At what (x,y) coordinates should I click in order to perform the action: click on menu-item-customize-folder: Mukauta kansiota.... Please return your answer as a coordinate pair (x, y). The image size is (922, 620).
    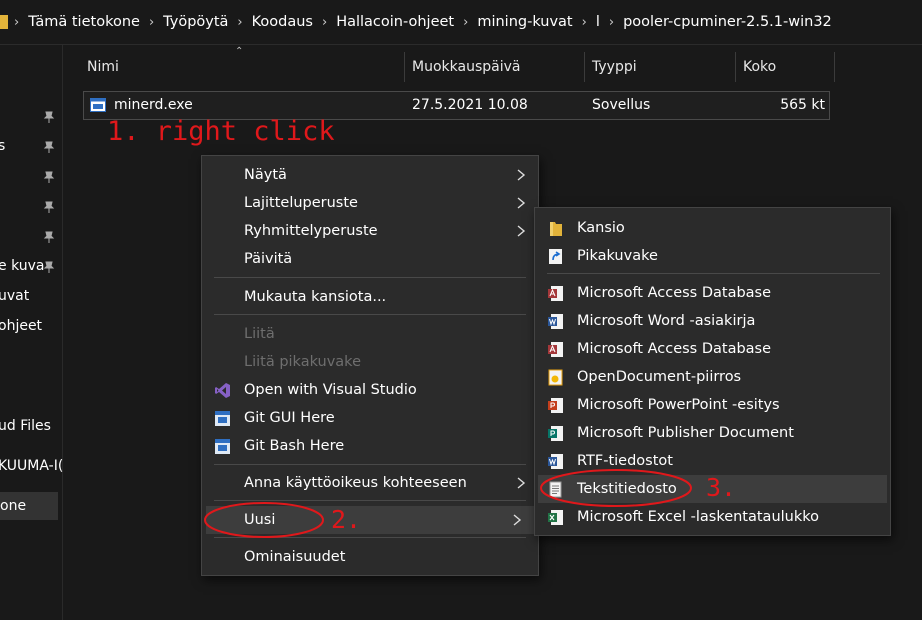
    Looking at the image, I should click on (370, 297).